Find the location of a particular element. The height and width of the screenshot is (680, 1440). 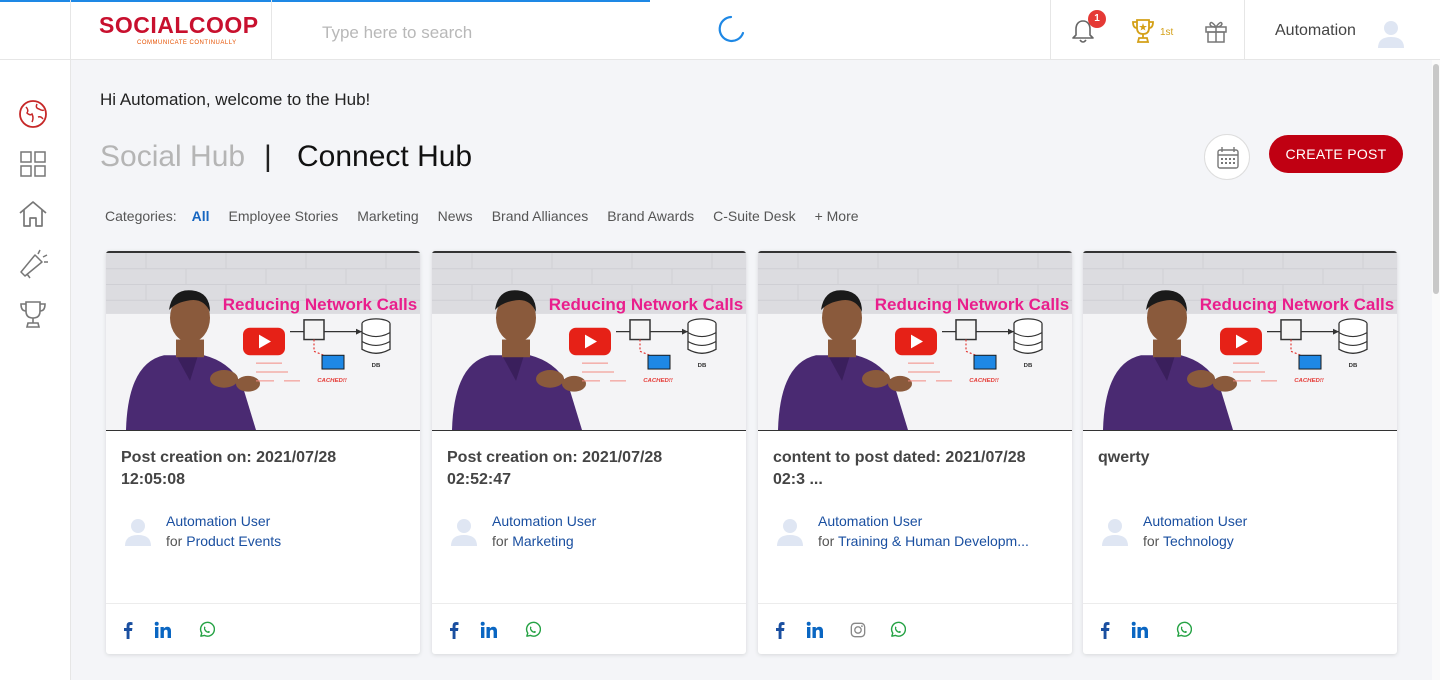

post-title-line: content to post dated: 2021/07/28 is located at coordinates (899, 457).